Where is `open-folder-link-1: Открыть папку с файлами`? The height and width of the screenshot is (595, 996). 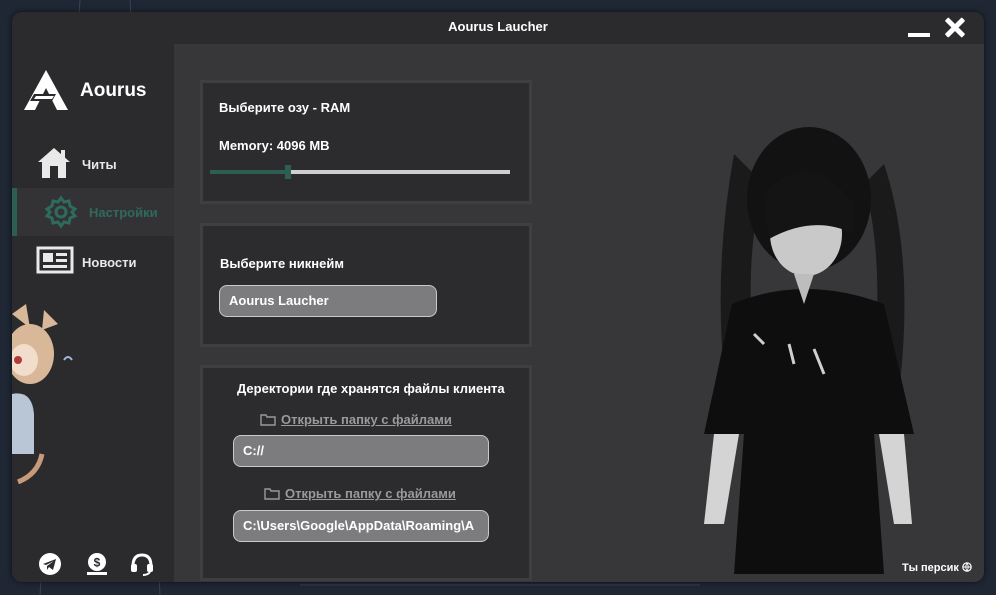 open-folder-link-1: Открыть папку с файлами is located at coordinates (356, 419).